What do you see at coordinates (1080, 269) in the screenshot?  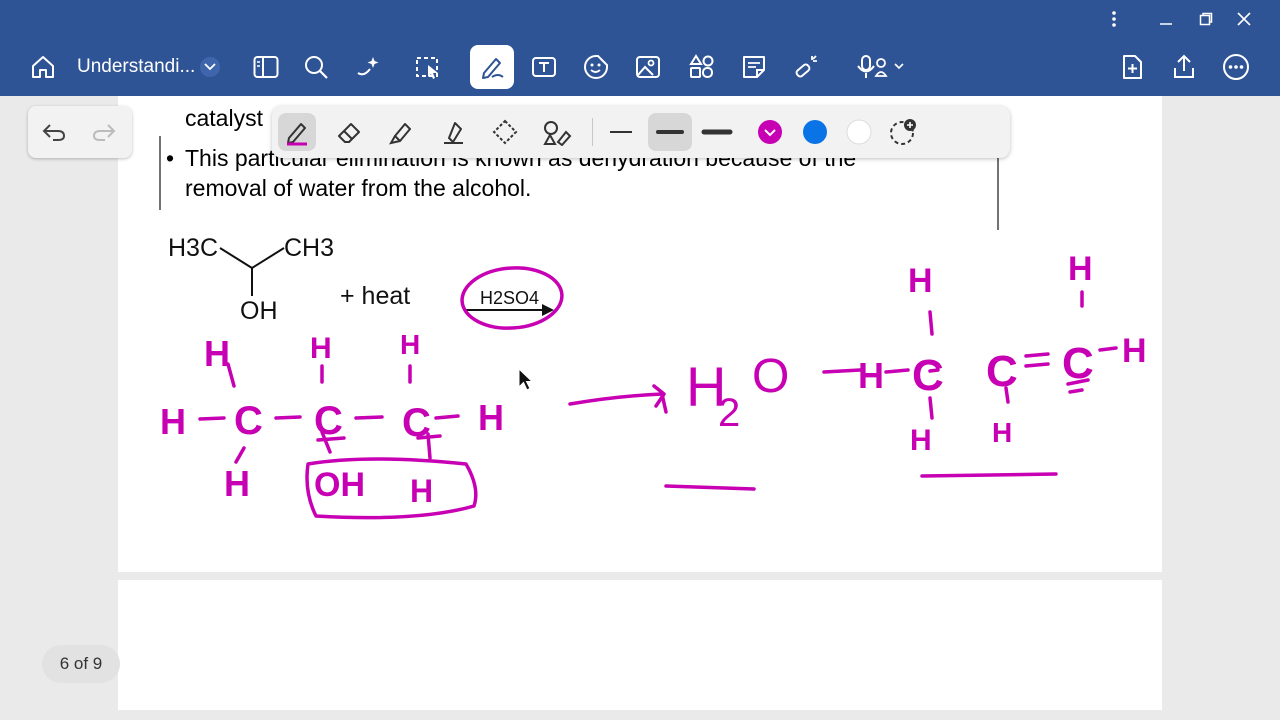 I see `ink-product-top-h2: H` at bounding box center [1080, 269].